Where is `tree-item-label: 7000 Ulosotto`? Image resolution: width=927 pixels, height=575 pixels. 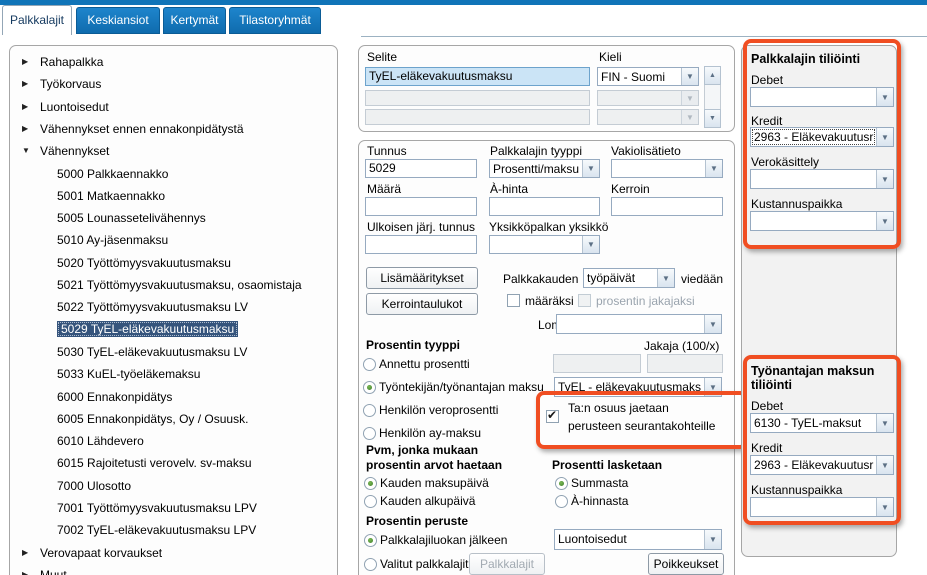 tree-item-label: 7000 Ulosotto is located at coordinates (94, 485).